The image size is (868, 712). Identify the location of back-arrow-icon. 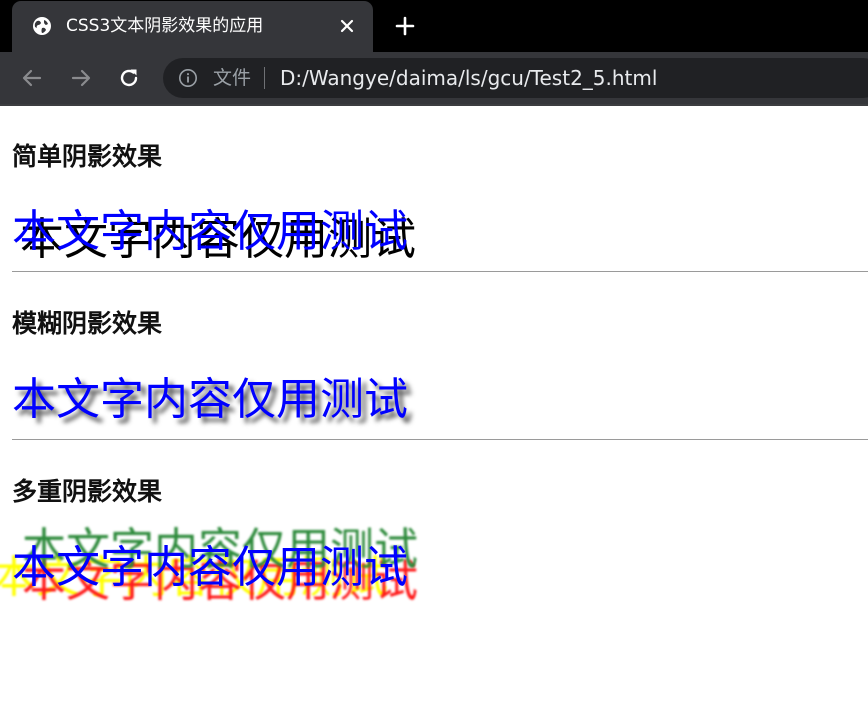
(32, 78).